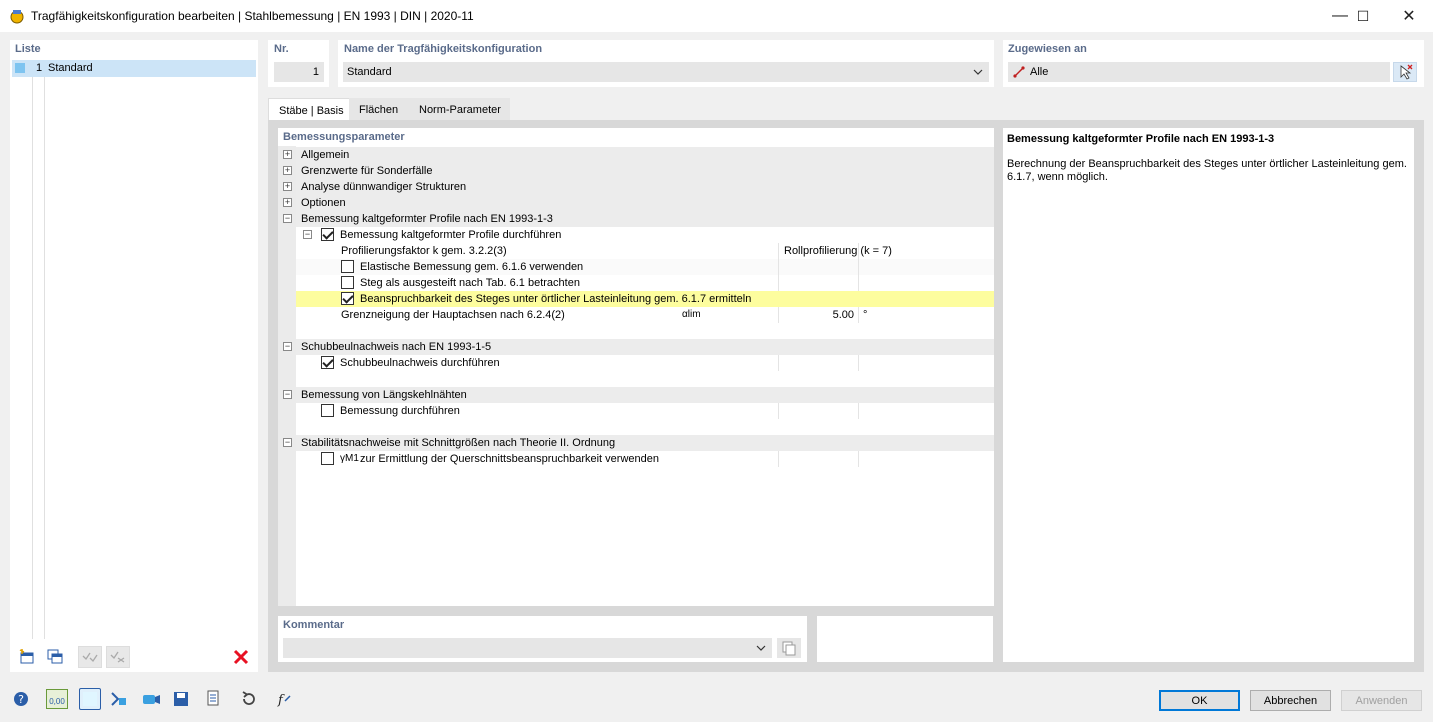 The width and height of the screenshot is (1433, 722). I want to click on assigned-field: Alle, so click(1199, 72).